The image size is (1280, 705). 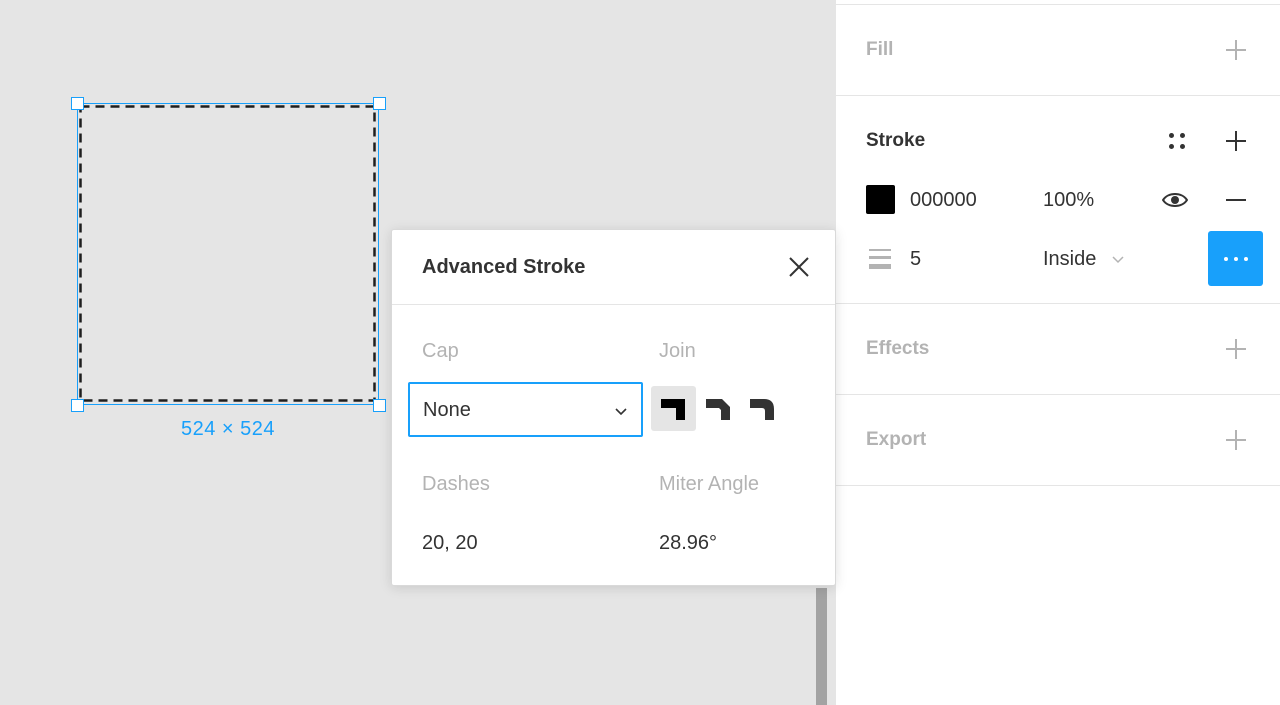 I want to click on add-effect-icon, so click(x=1236, y=349).